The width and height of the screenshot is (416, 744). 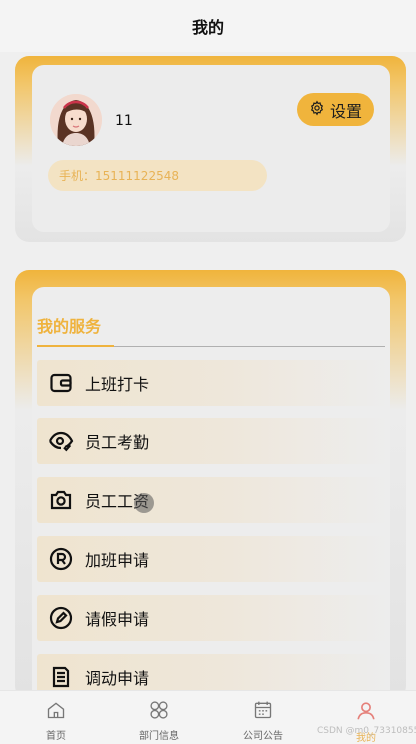 I want to click on gear-icon, so click(x=317, y=109).